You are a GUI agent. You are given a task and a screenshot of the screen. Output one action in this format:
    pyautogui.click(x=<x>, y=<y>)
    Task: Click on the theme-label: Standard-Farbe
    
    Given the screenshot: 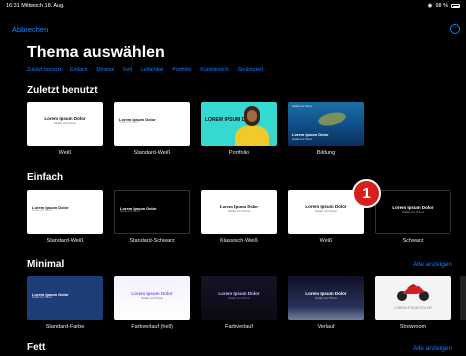 What is the action you would take?
    pyautogui.click(x=65, y=327)
    